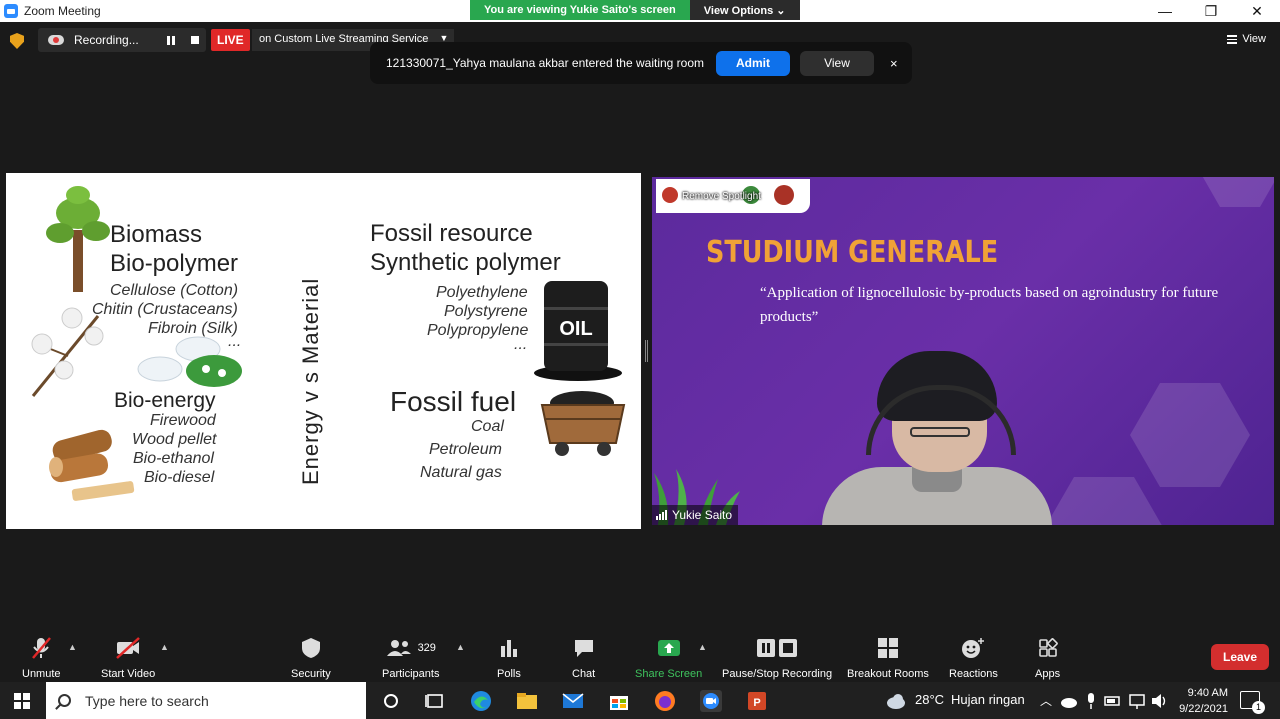 Image resolution: width=1280 pixels, height=719 pixels. I want to click on notification-center-icon: 1, so click(1252, 702).